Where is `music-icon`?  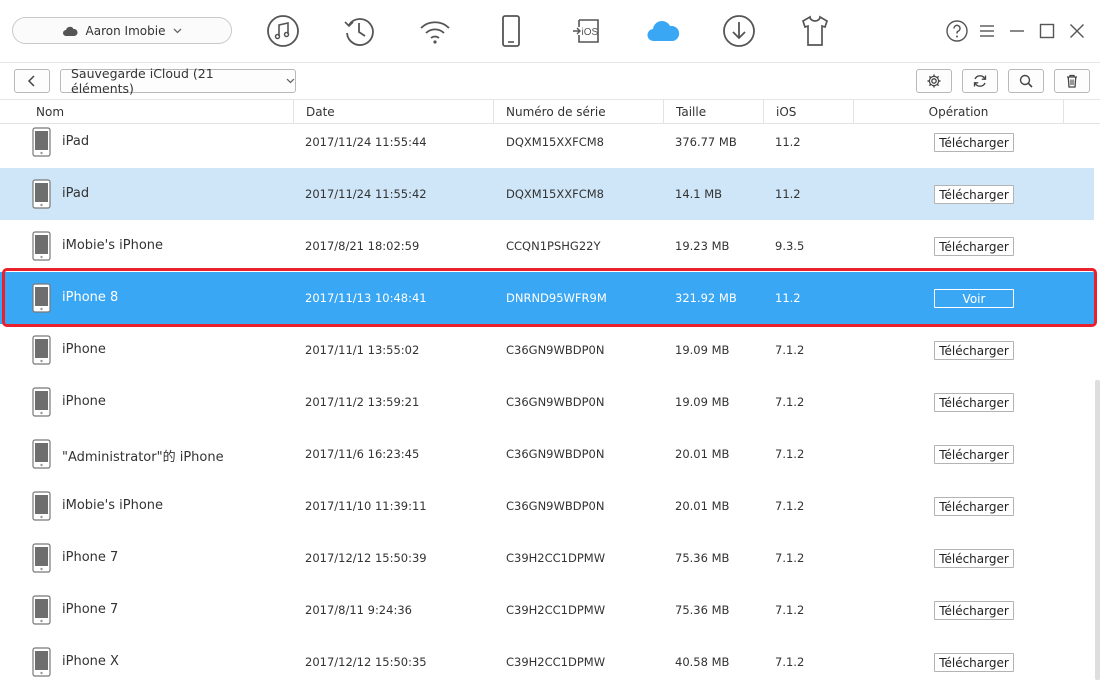
music-icon is located at coordinates (283, 31).